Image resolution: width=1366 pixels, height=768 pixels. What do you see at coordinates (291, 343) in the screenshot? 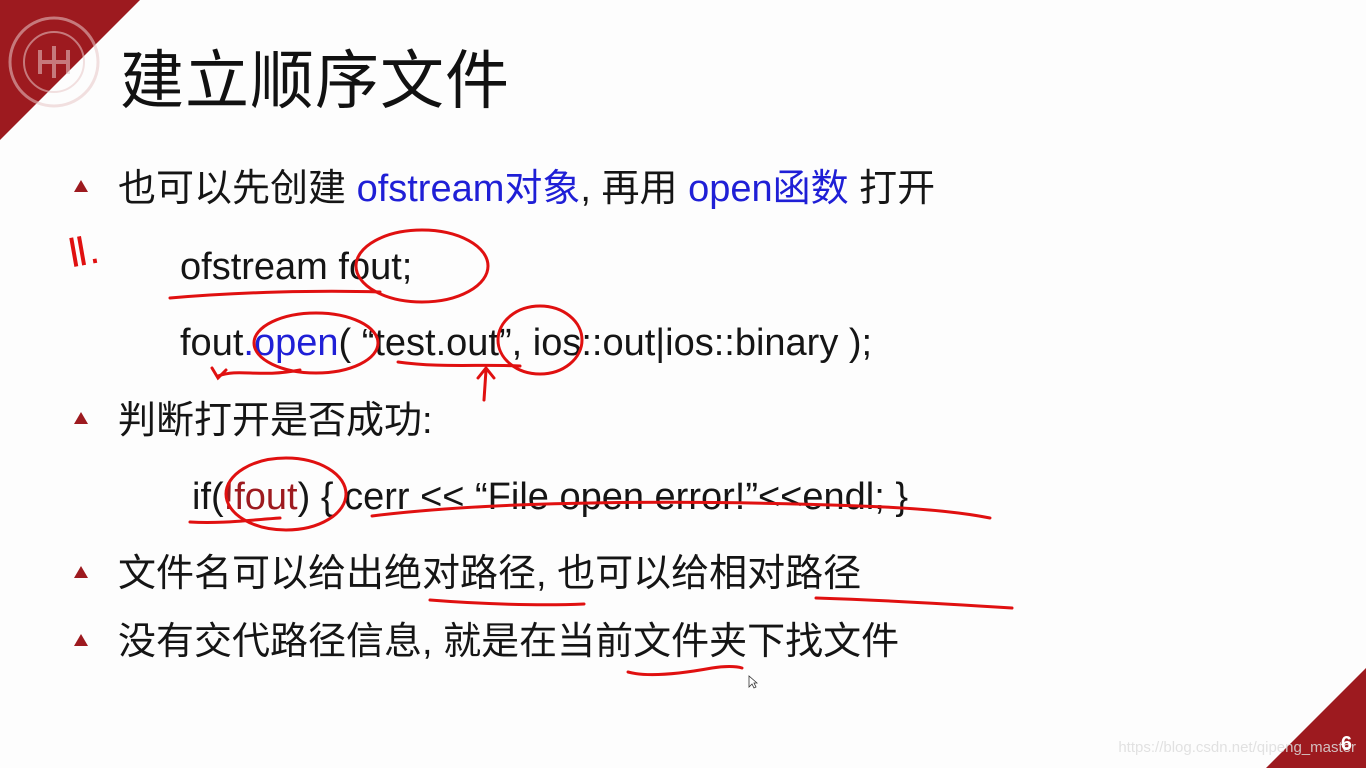
I see `code-line-2-open: .open` at bounding box center [291, 343].